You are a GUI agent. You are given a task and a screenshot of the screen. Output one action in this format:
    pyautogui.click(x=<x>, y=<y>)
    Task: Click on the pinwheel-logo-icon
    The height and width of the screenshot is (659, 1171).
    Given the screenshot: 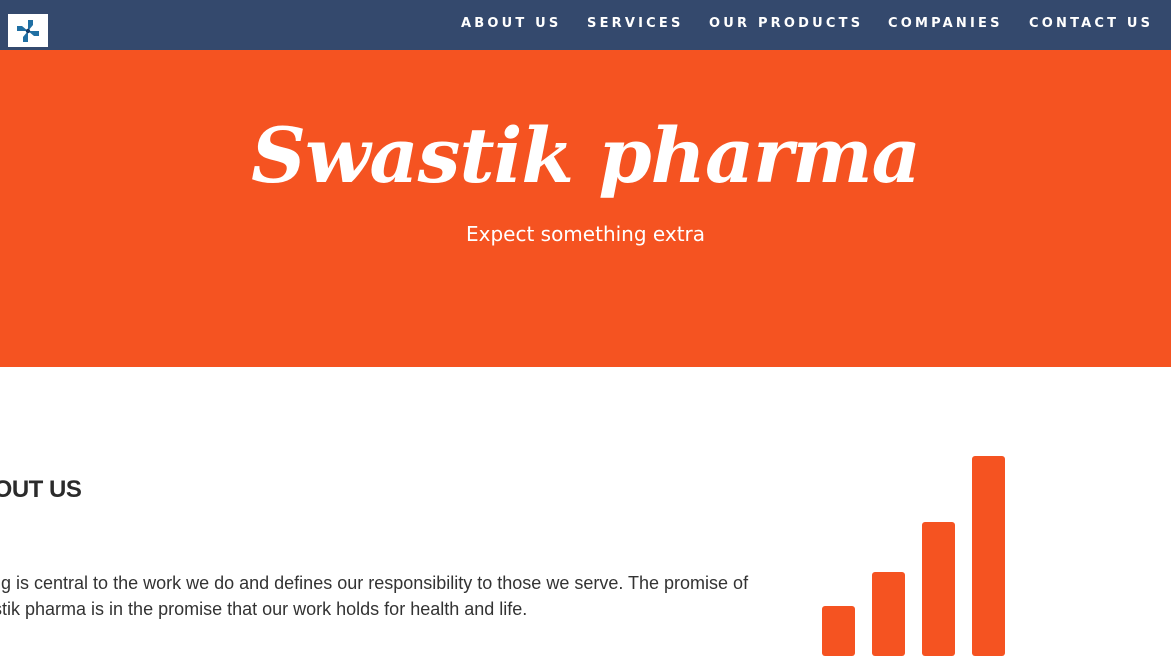 What is the action you would take?
    pyautogui.click(x=28, y=30)
    